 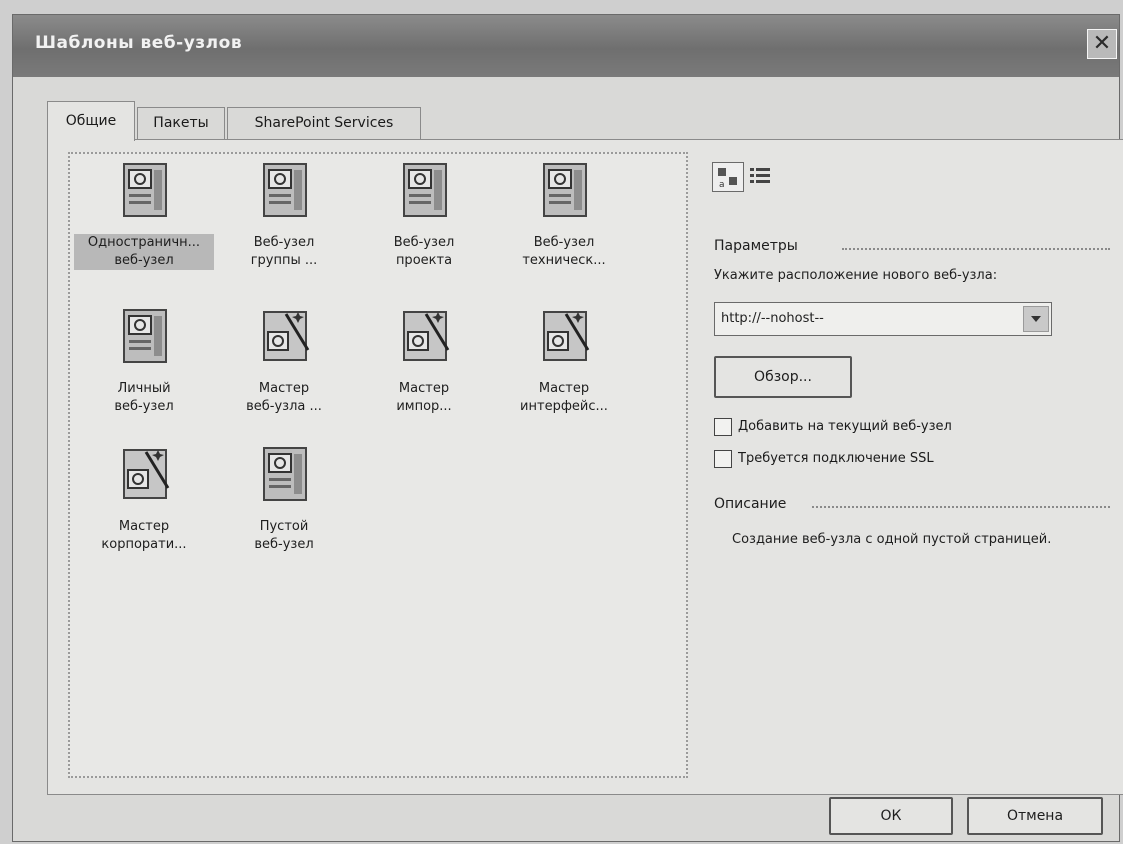 What do you see at coordinates (284, 536) in the screenshot?
I see `template-tile-label: Пустой веб-узел` at bounding box center [284, 536].